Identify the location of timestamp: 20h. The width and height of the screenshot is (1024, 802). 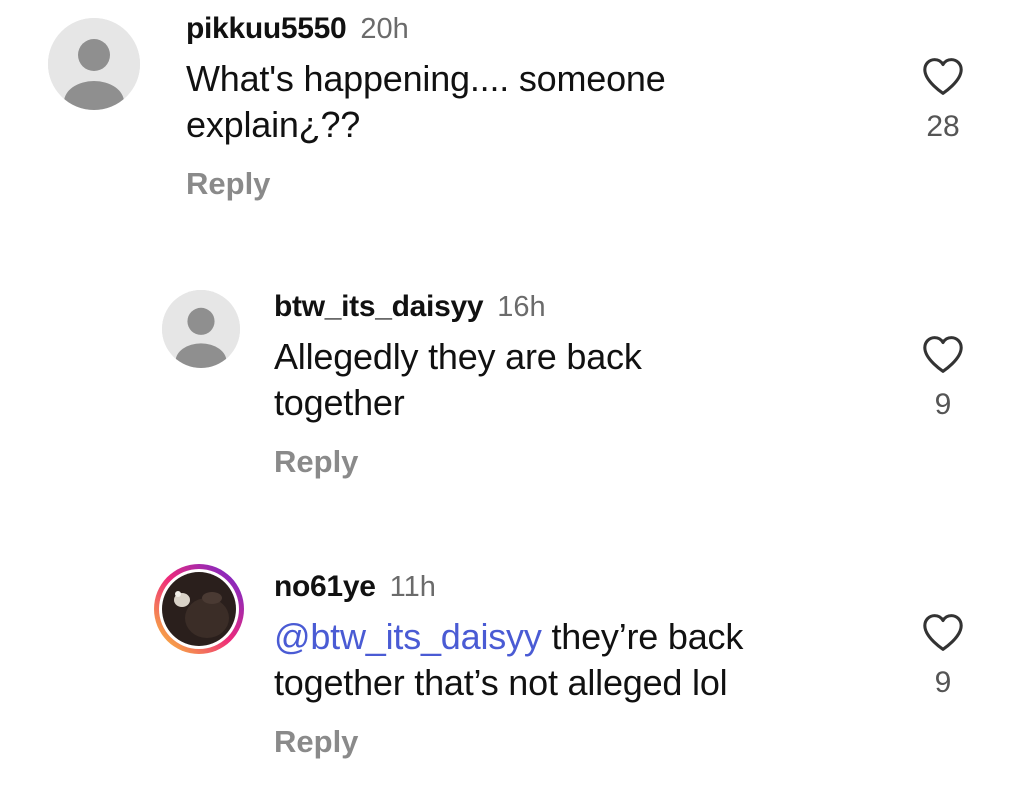
(384, 29).